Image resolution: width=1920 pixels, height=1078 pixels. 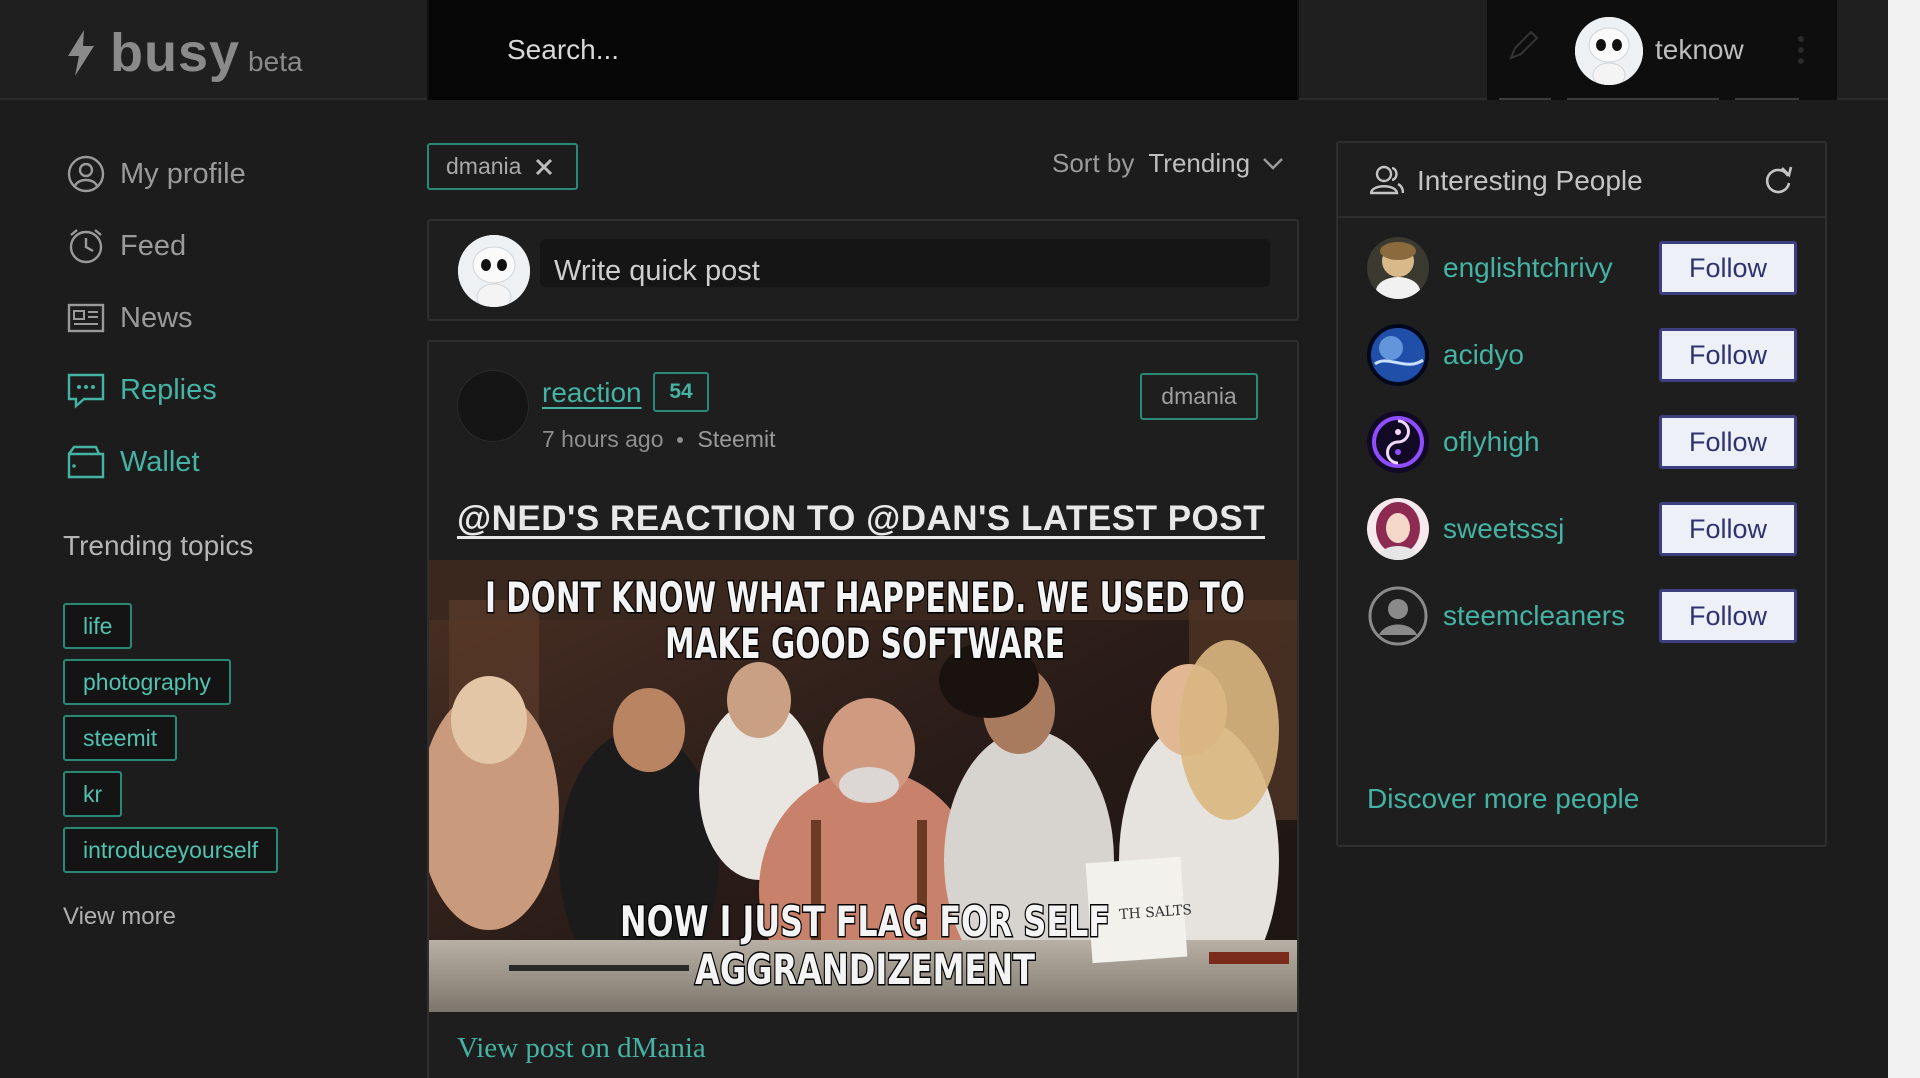 I want to click on view-post-link: View post on dMania, so click(x=581, y=1048).